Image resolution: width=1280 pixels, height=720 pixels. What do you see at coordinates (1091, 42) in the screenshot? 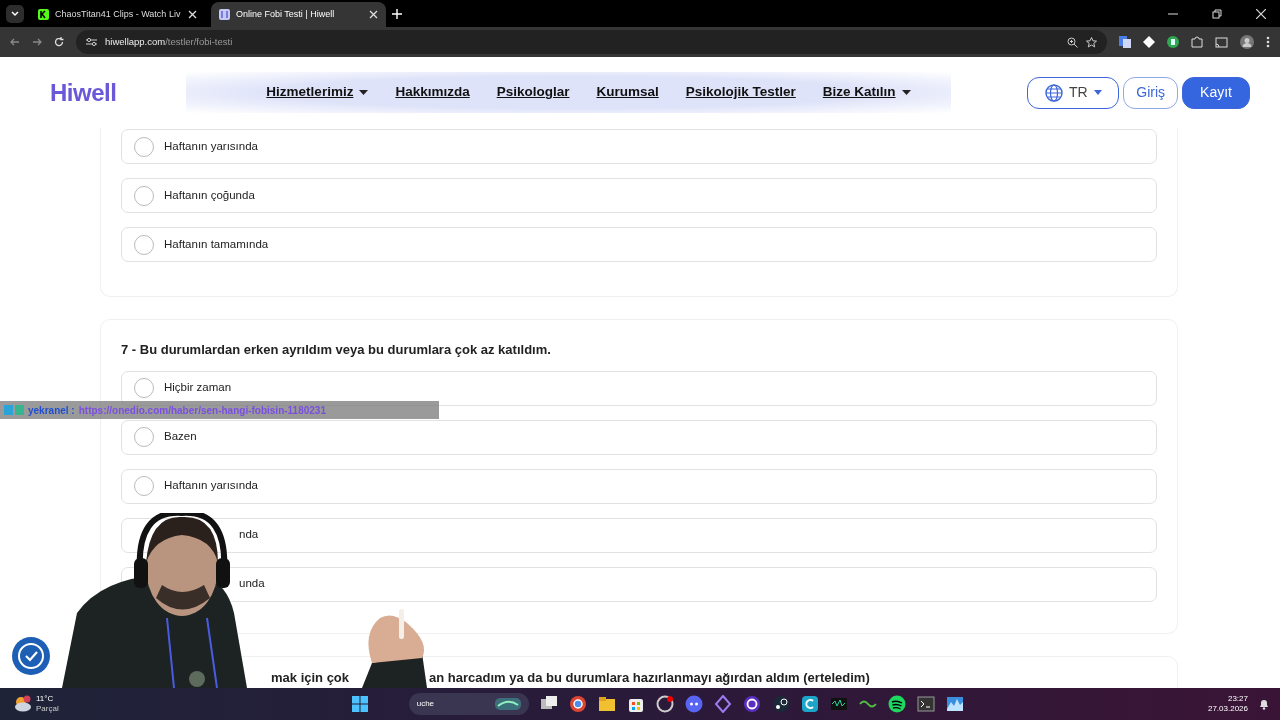
I see `star-icon` at bounding box center [1091, 42].